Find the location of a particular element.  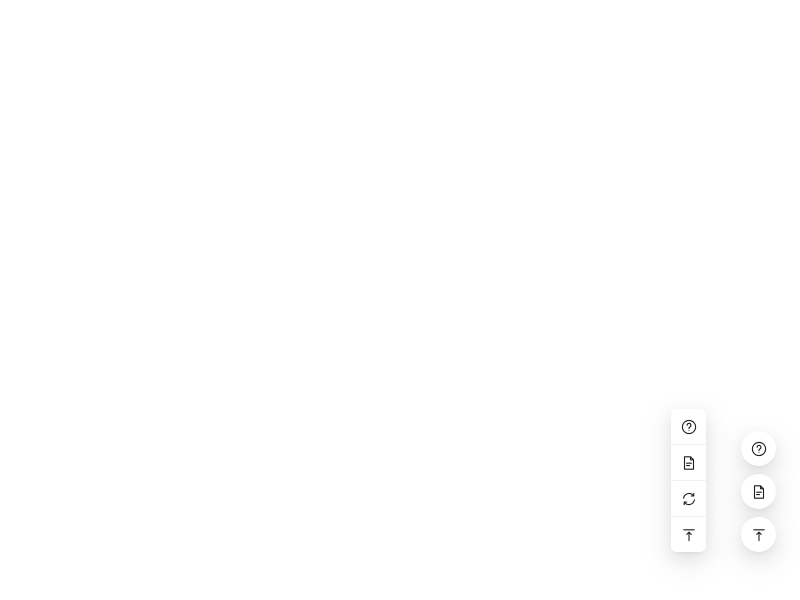

sync-button is located at coordinates (688, 499).